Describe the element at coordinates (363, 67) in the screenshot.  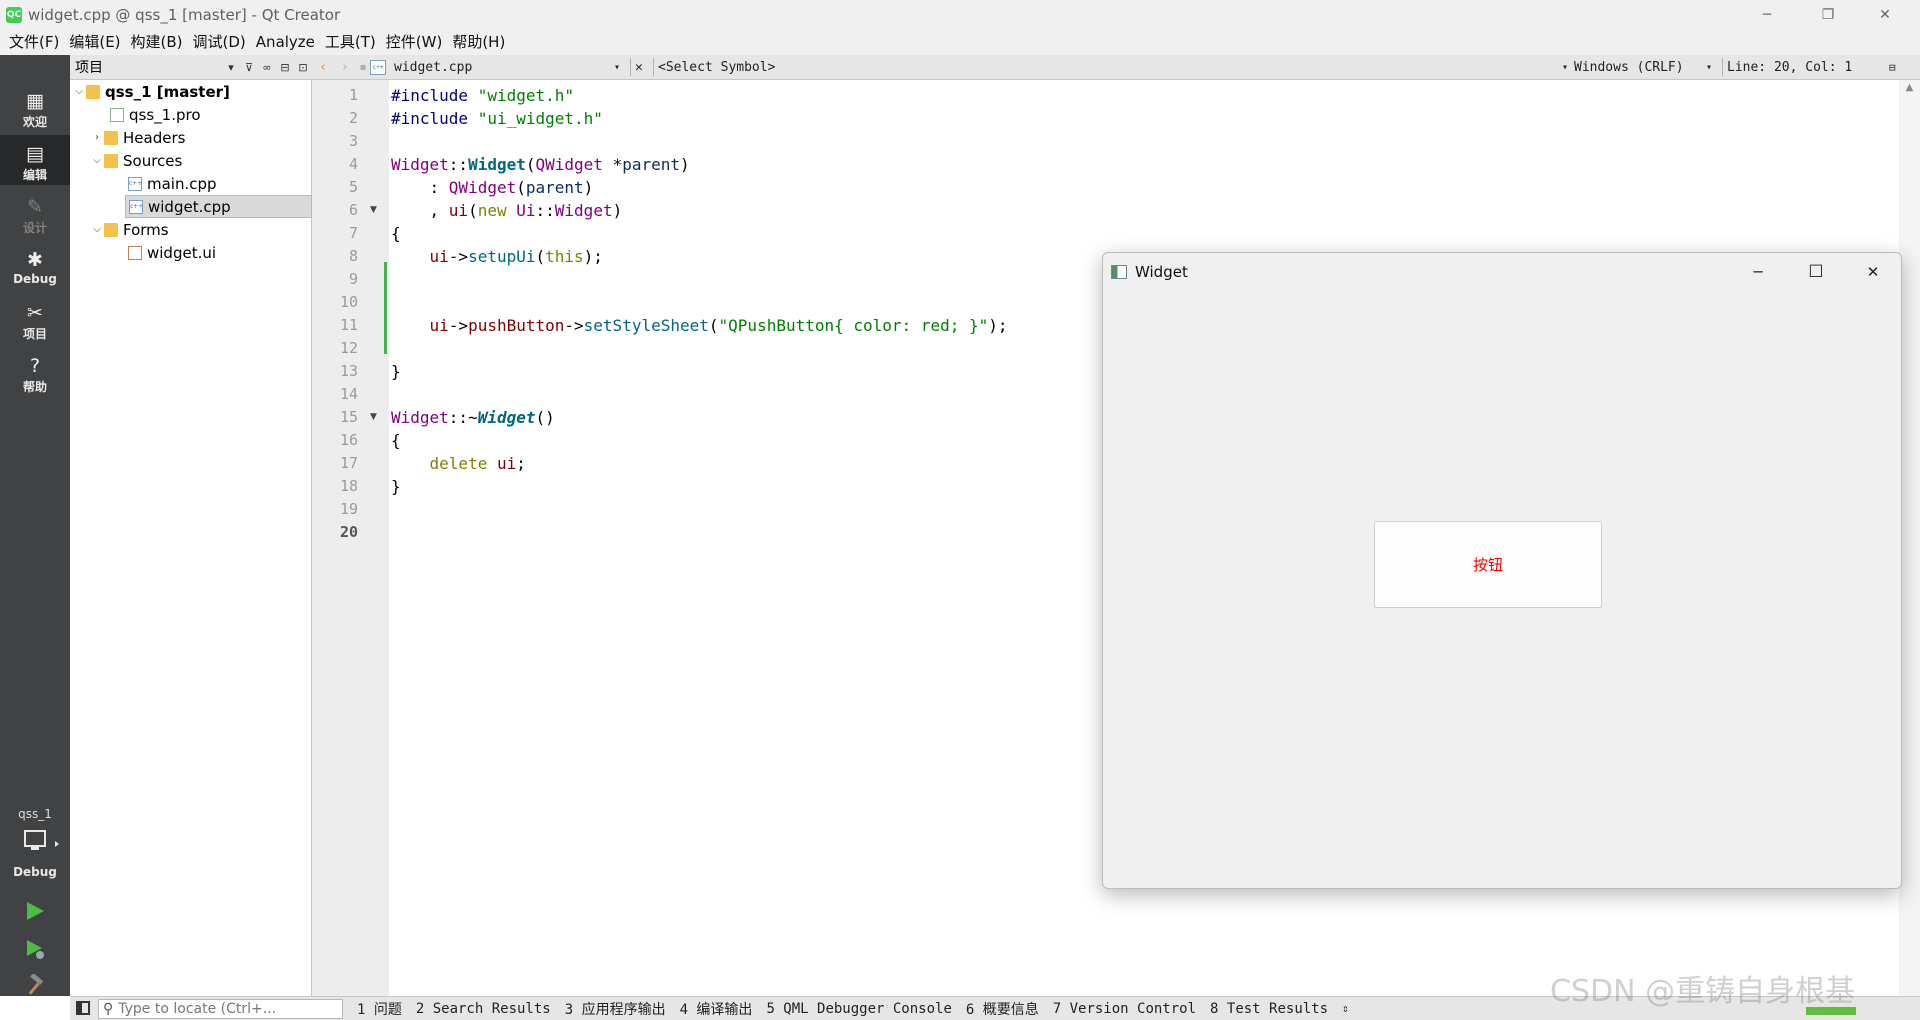
I see `lock-icon: ▪` at that location.